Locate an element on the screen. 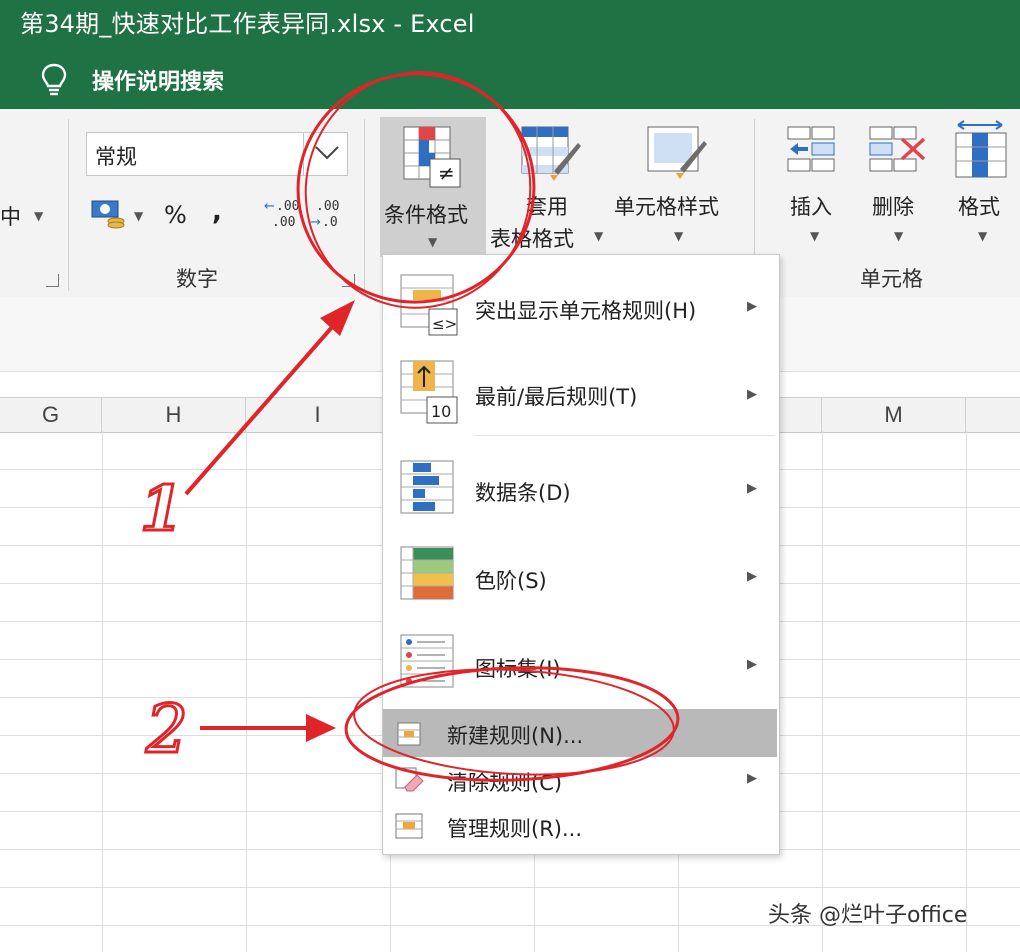 The height and width of the screenshot is (952, 1020). menu-label-color-scales: 色阶(S) is located at coordinates (511, 581).